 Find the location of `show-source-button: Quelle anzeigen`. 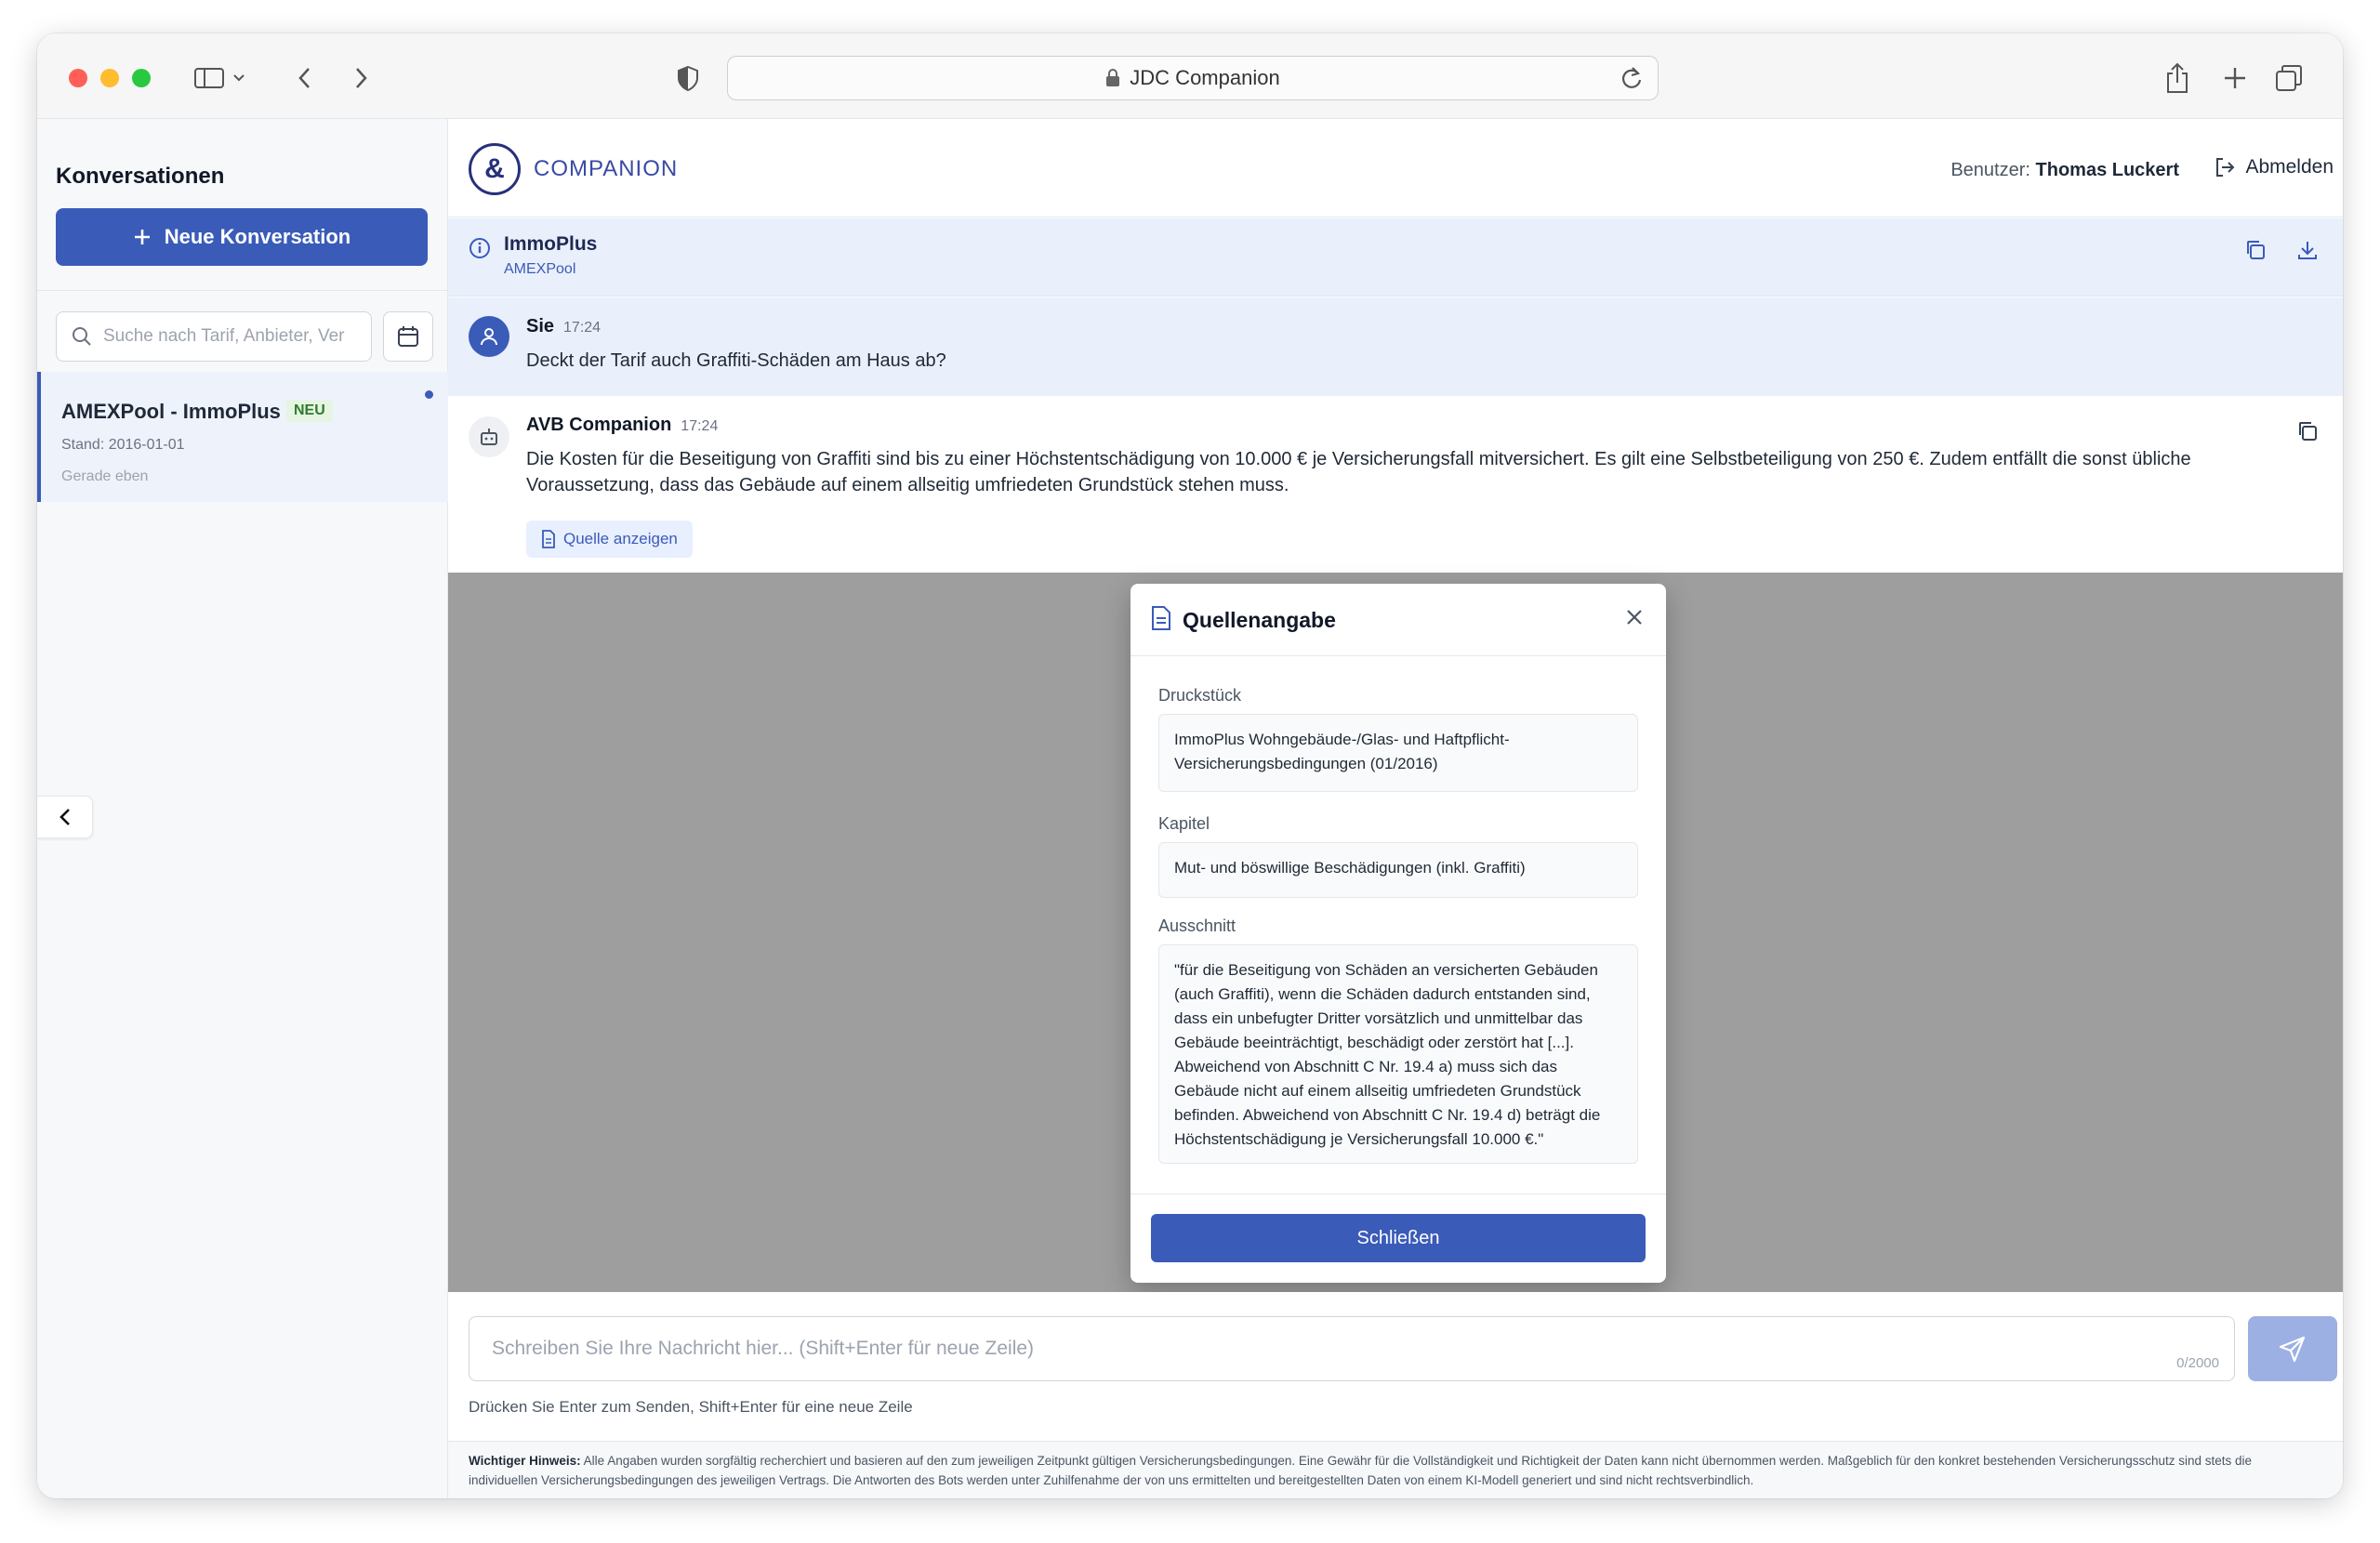

show-source-button: Quelle anzeigen is located at coordinates (609, 539).